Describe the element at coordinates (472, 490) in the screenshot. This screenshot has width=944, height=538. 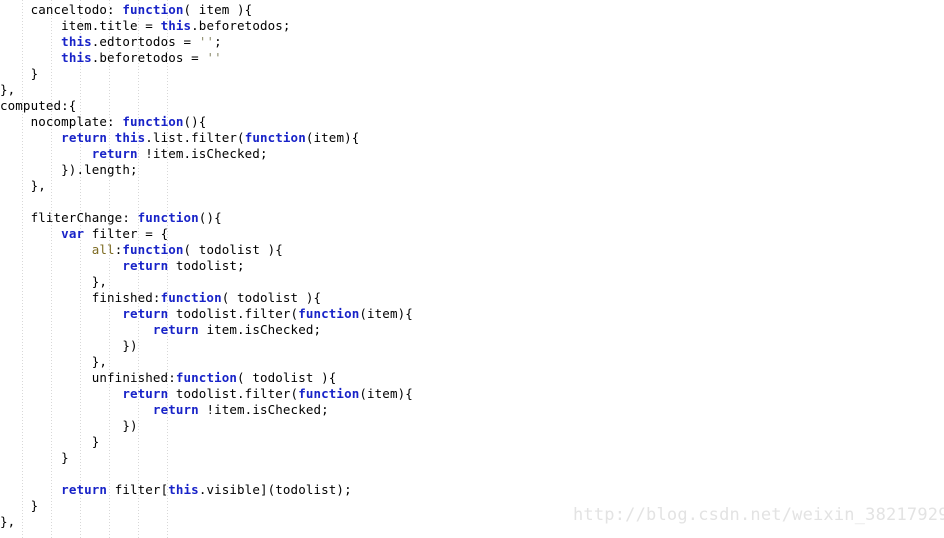
I see `code-line: return filter[this.visible](todolist);` at that location.